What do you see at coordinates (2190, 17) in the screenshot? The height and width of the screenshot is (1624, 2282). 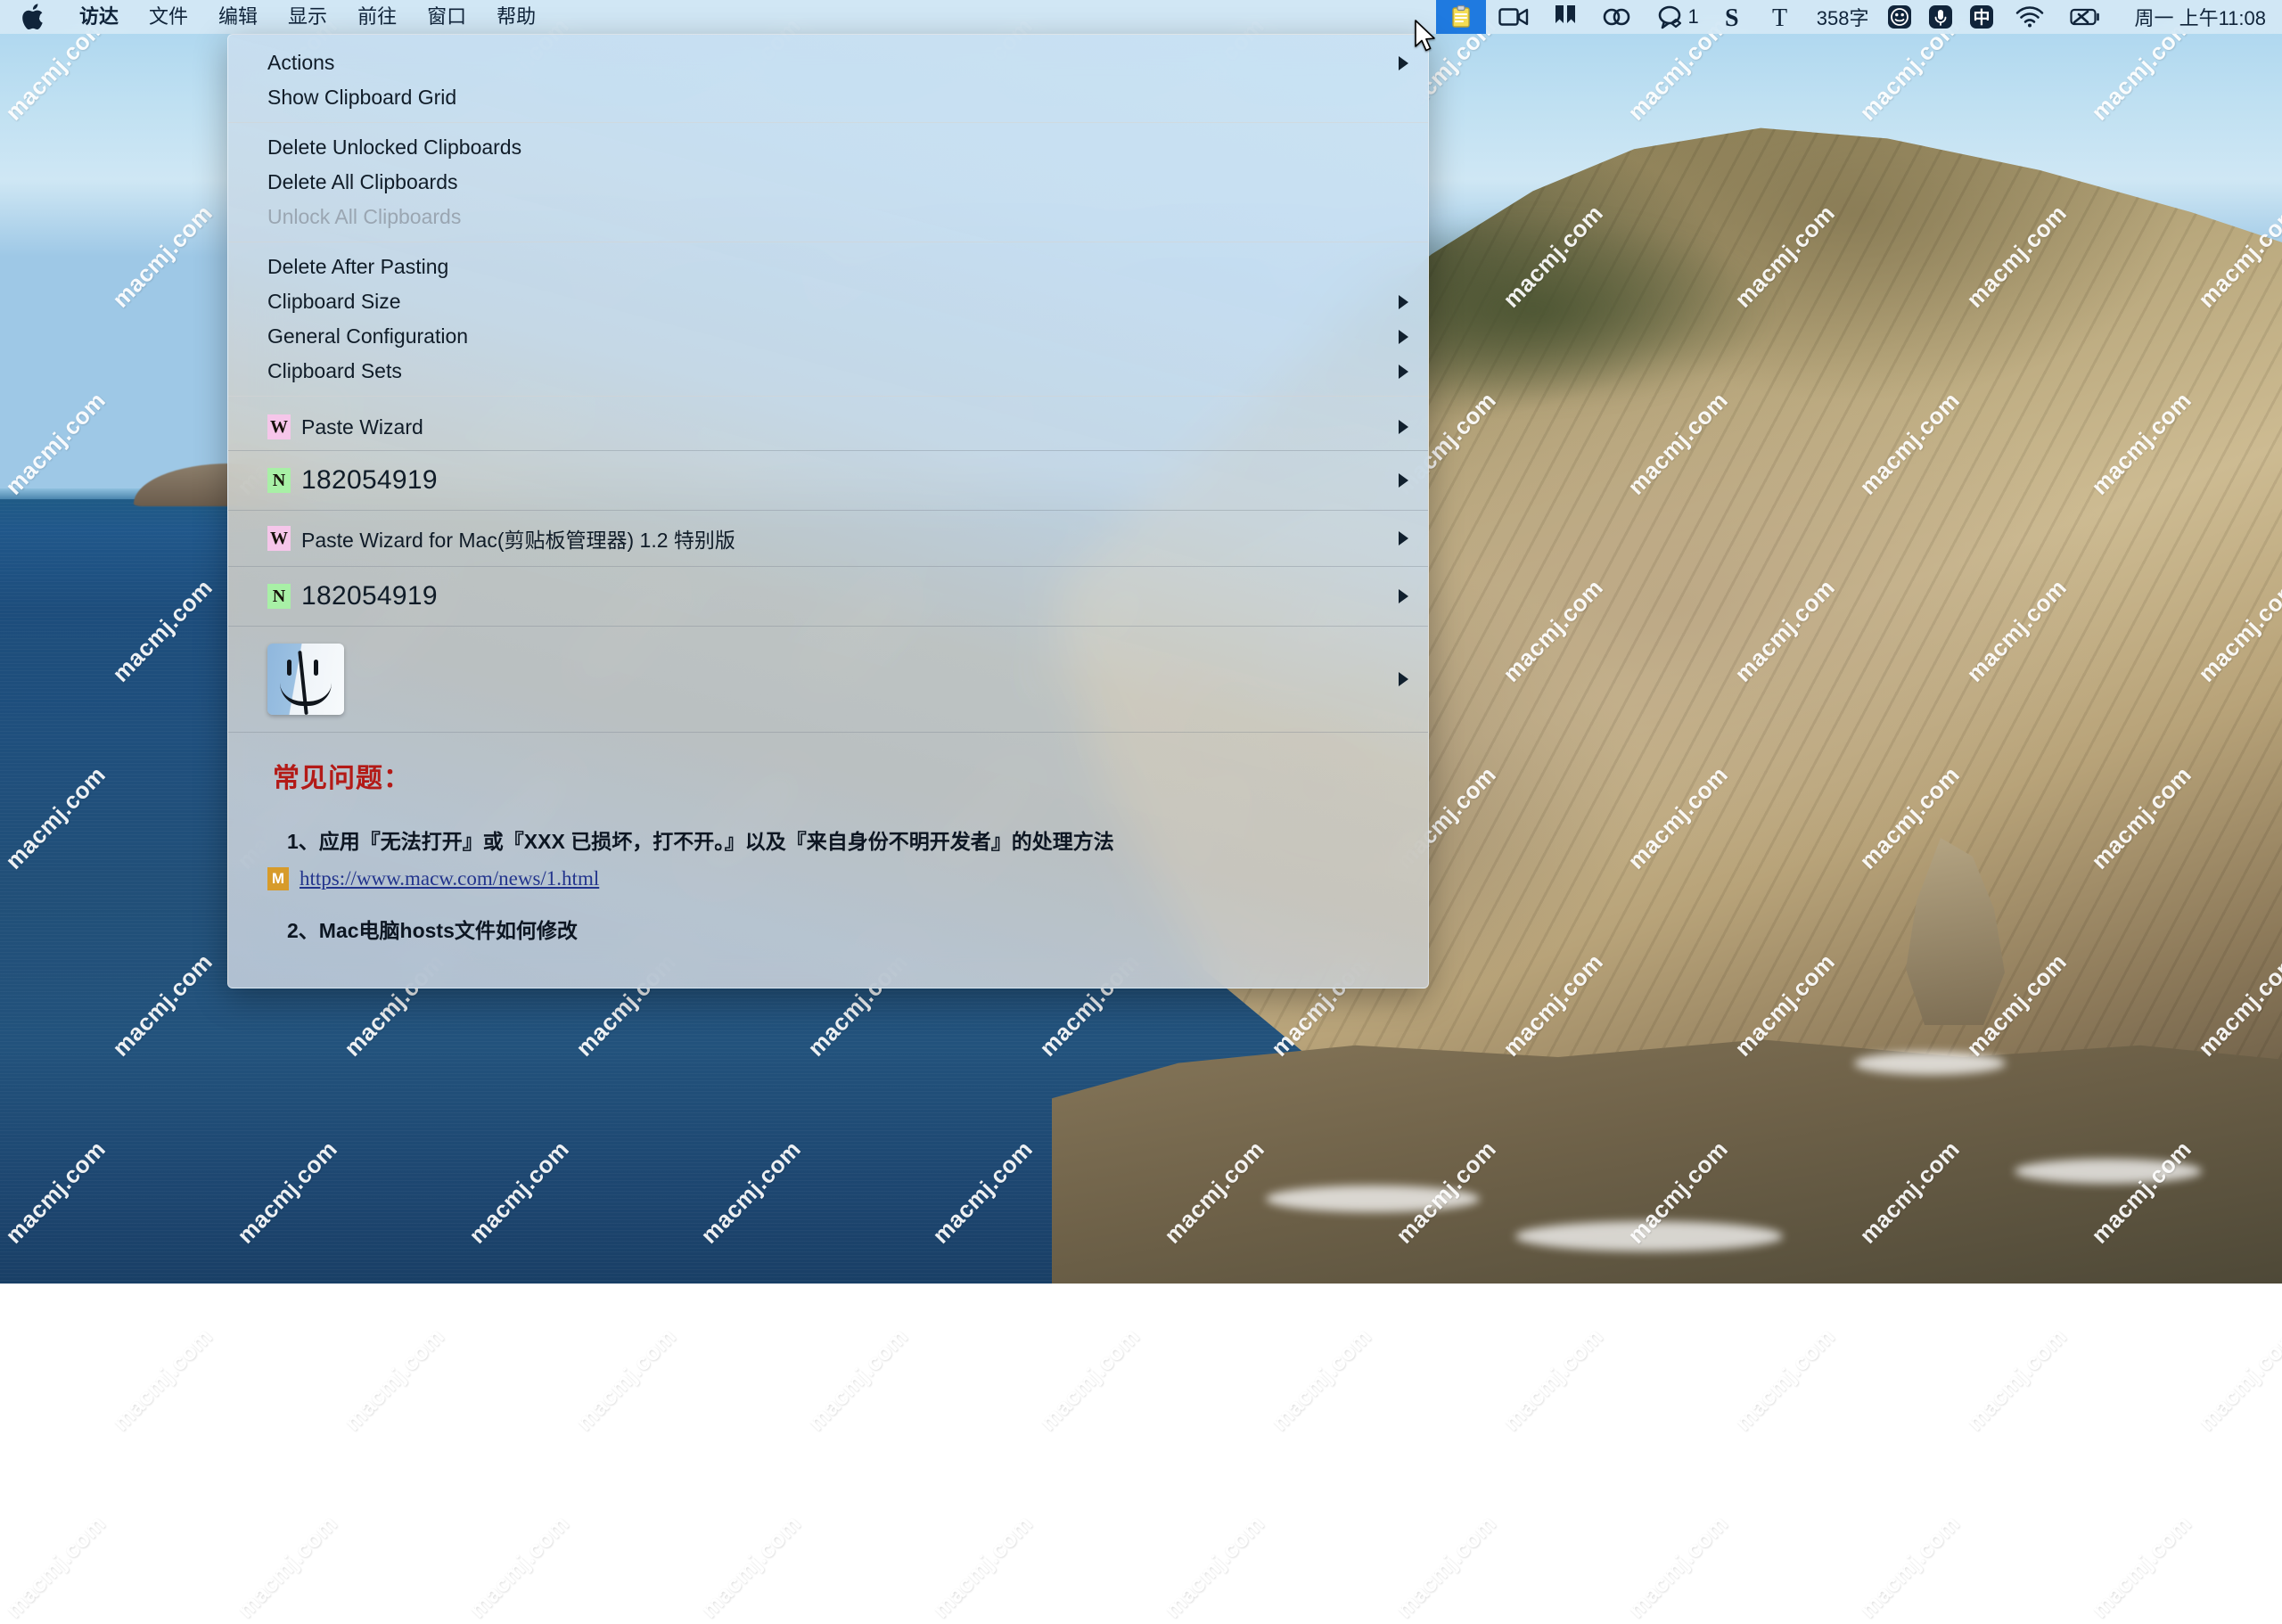 I see `menu-bar-clock: 周一 上午11:08` at bounding box center [2190, 17].